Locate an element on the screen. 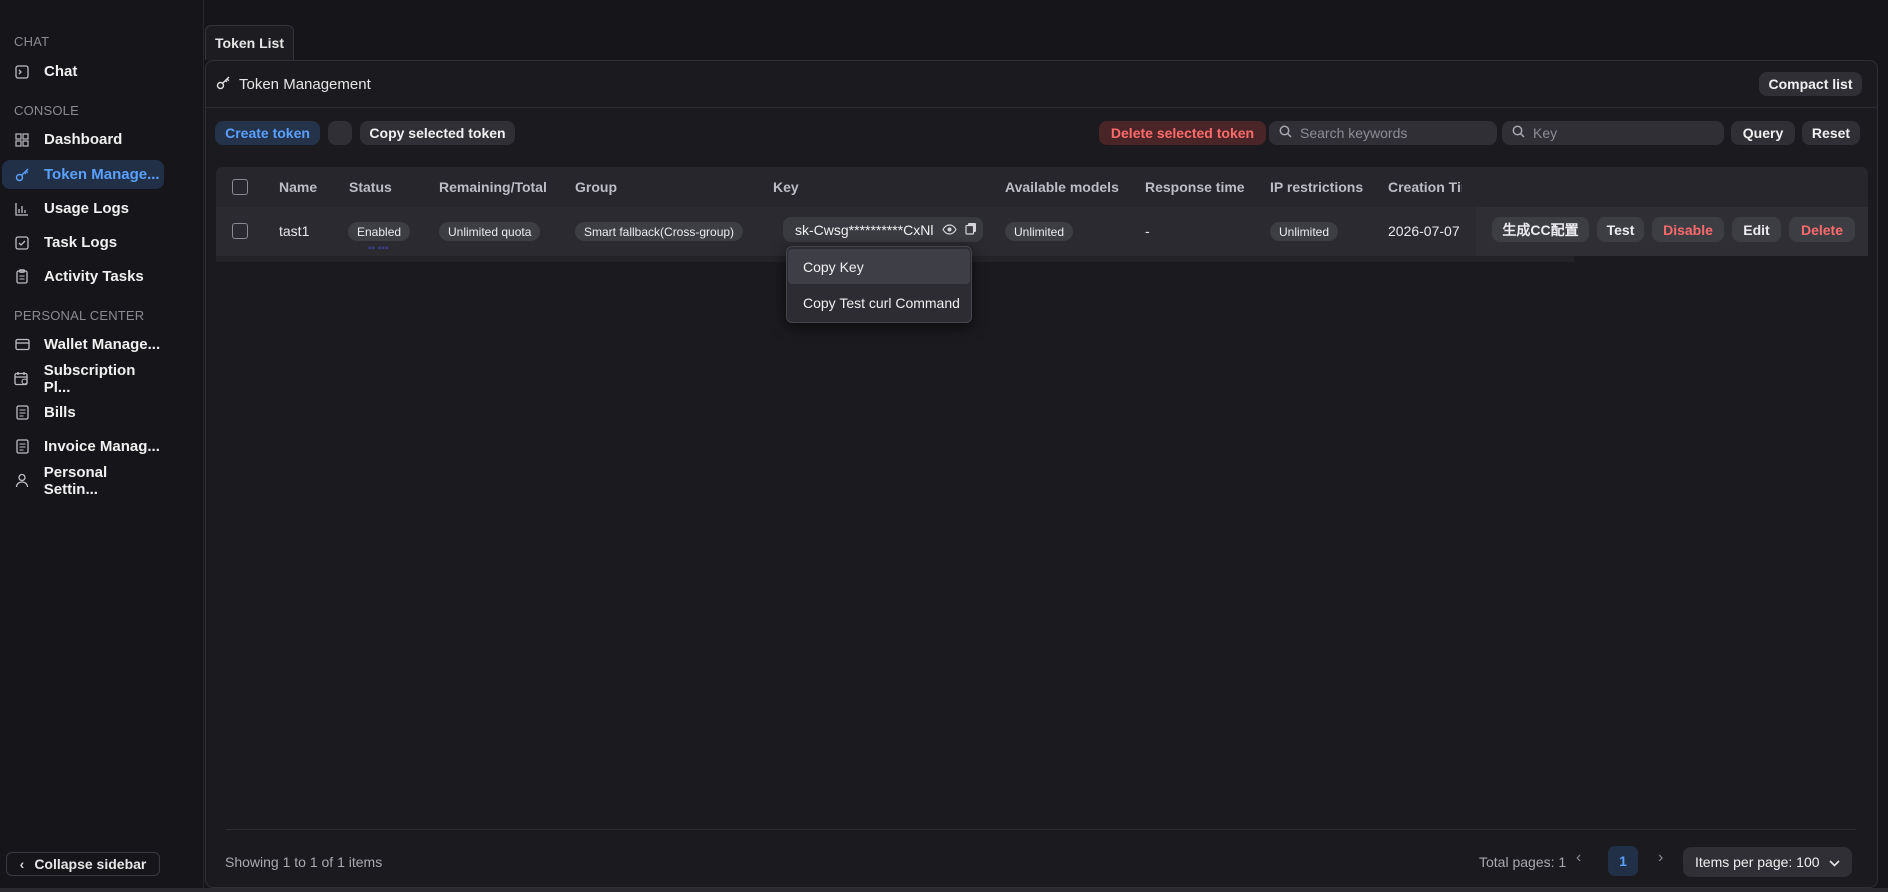  copy-key-label: Copy Key is located at coordinates (833, 266).